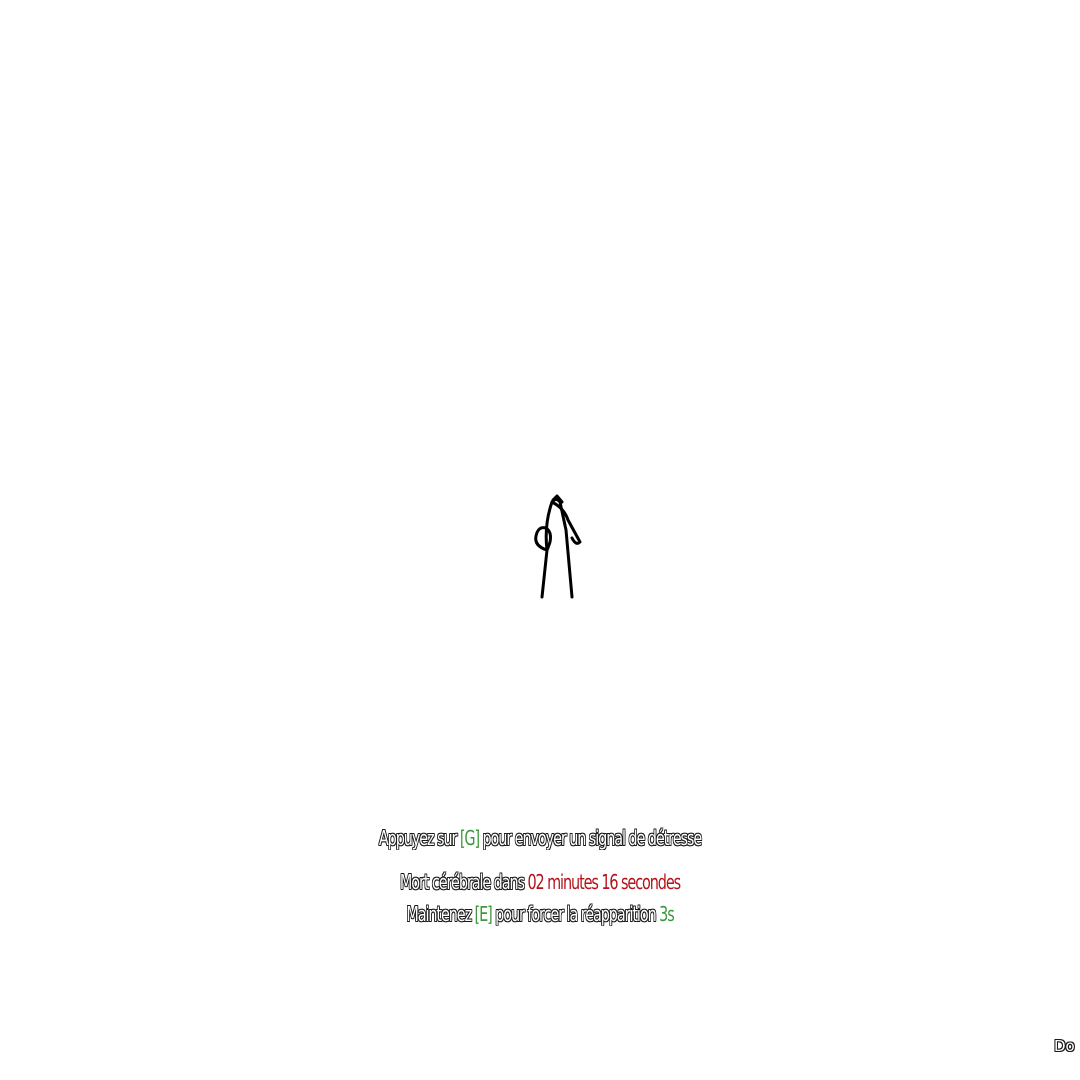  I want to click on death-timer-value: 02 minutes 16 secondes, so click(604, 882).